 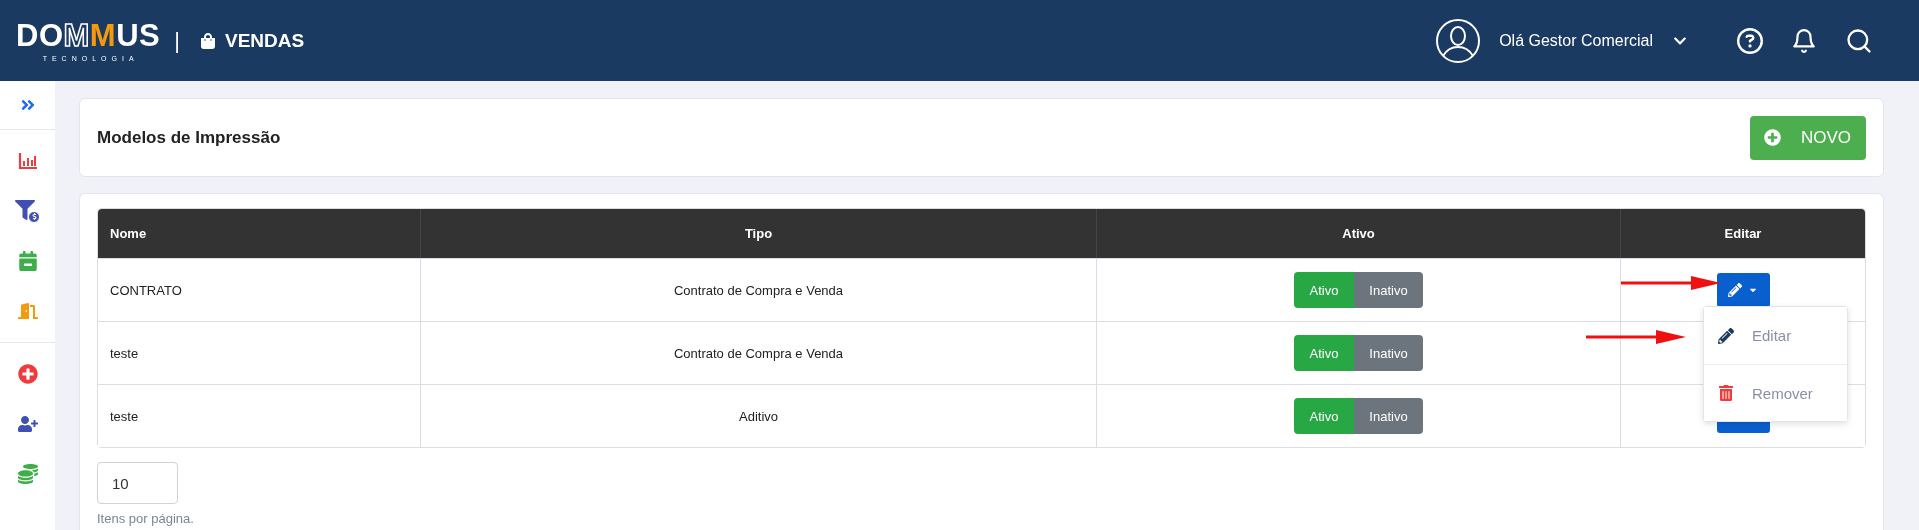 I want to click on search-icon, so click(x=1859, y=40).